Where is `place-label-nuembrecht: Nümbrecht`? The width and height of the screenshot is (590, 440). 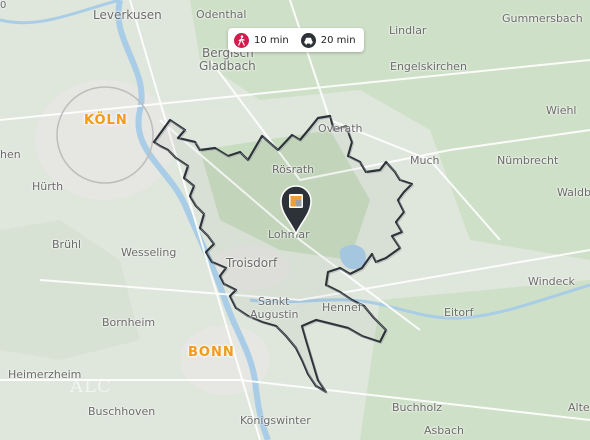 place-label-nuembrecht: Nümbrecht is located at coordinates (528, 160).